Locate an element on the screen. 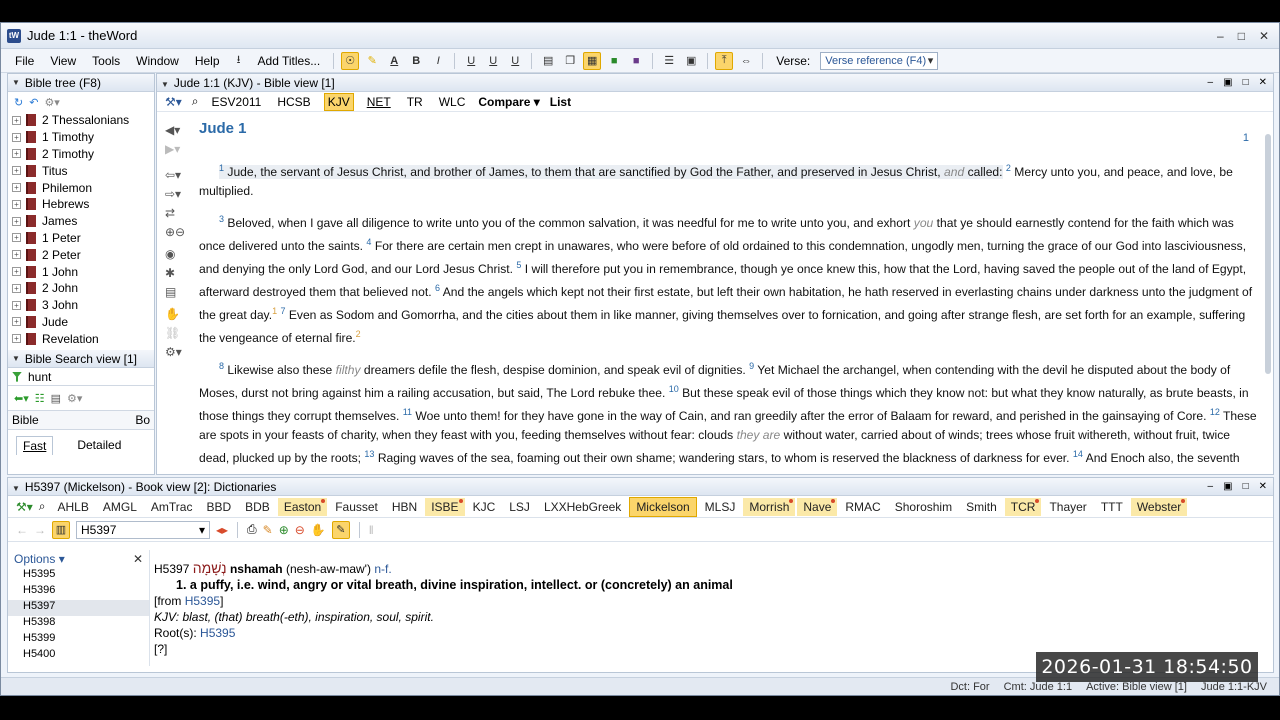  eye-icon: ◉ is located at coordinates (175, 256).